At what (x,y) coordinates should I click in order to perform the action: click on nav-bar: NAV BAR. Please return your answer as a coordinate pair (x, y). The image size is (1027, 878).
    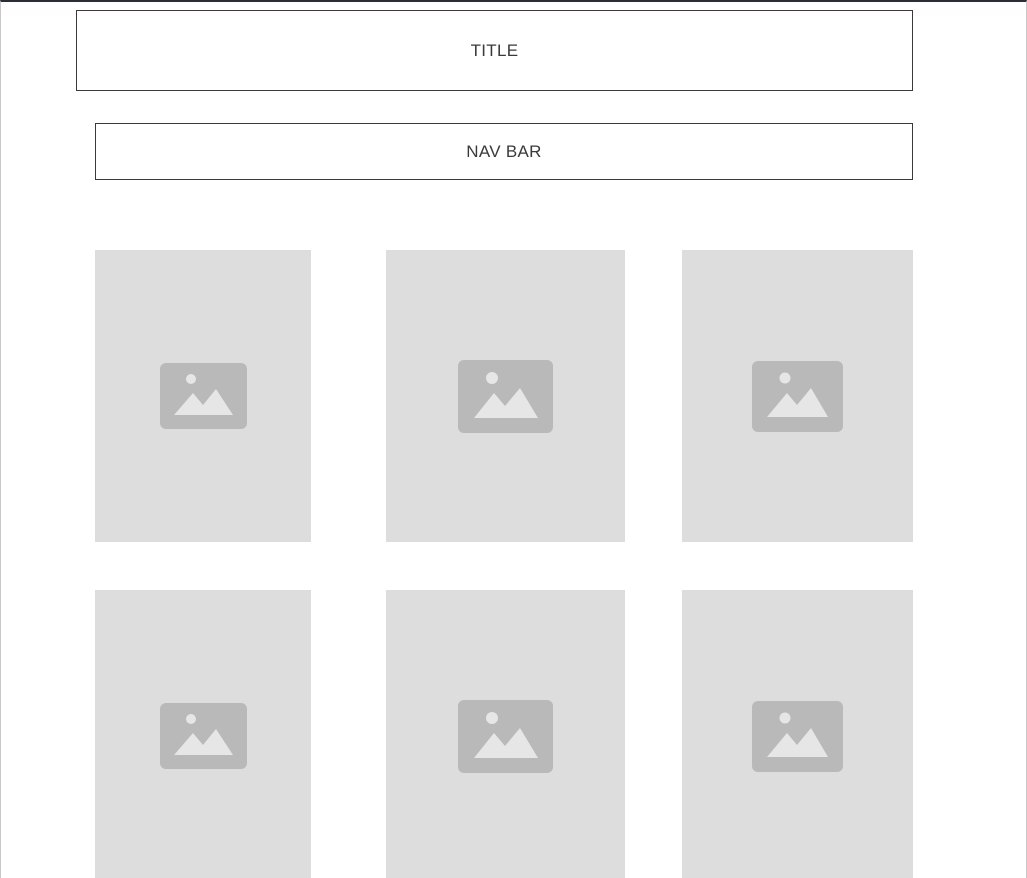
    Looking at the image, I should click on (504, 151).